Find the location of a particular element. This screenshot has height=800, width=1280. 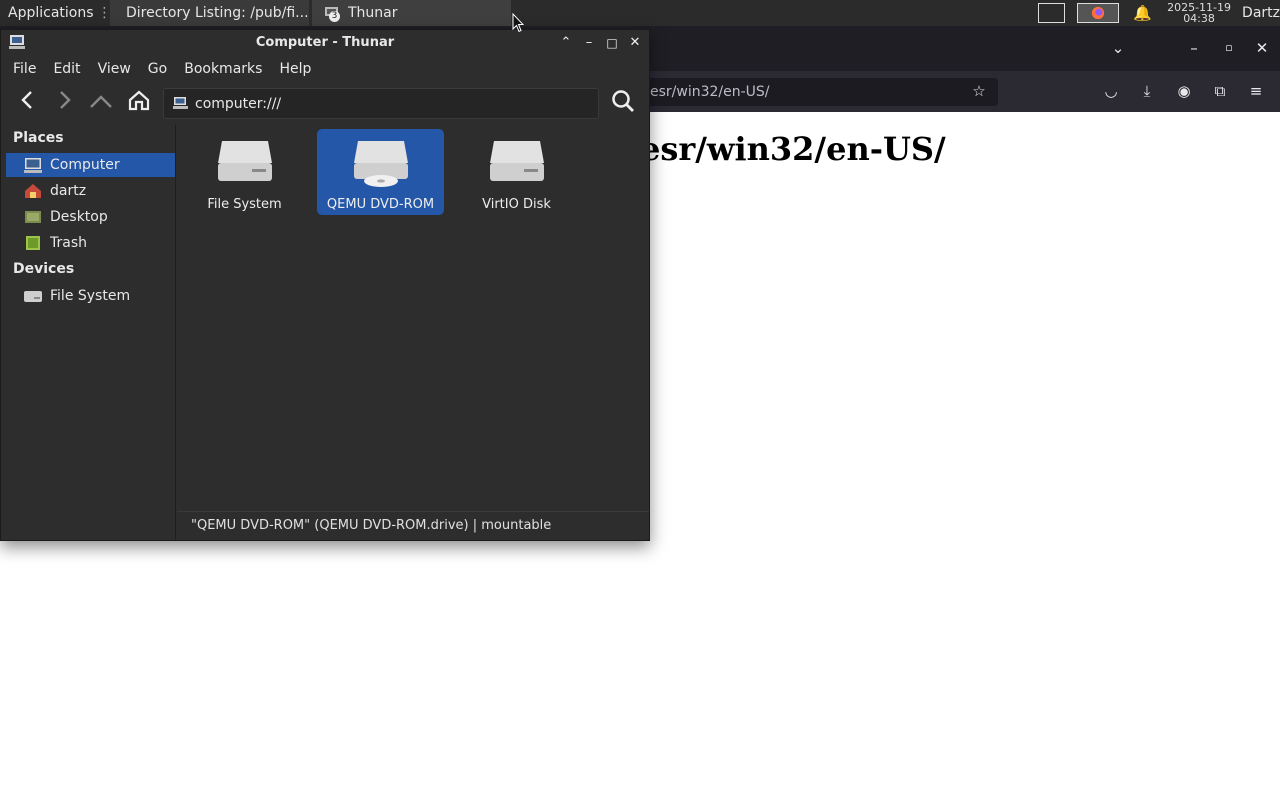

browser-url-field: esr/win32/en-US/ is located at coordinates (814, 92).